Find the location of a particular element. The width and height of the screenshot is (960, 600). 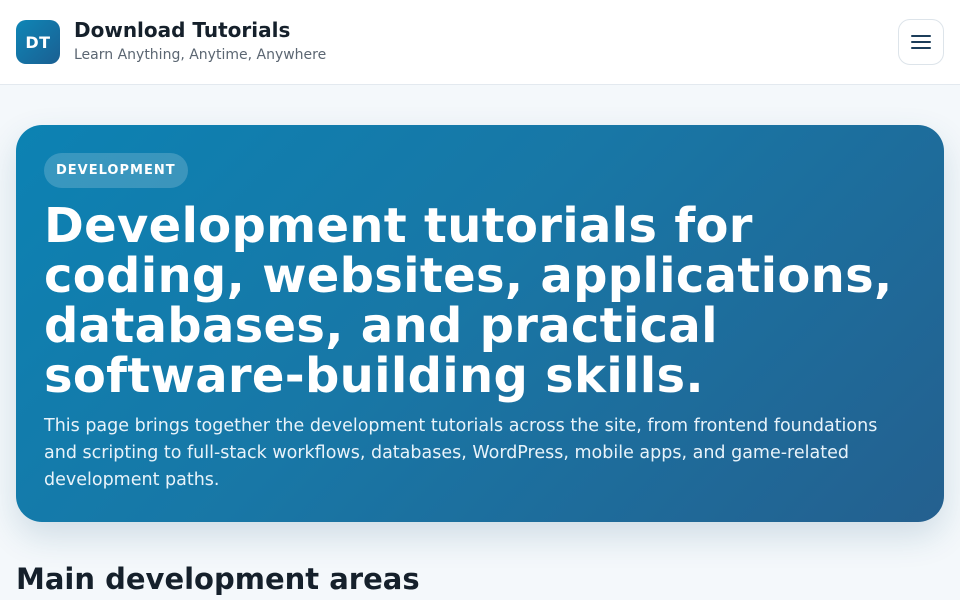

category-badge: DEVELOPMENT is located at coordinates (116, 170).